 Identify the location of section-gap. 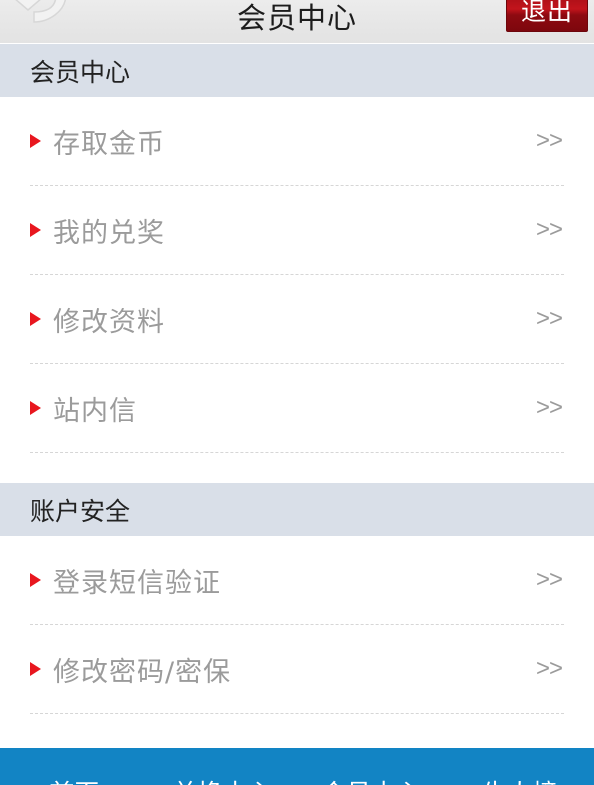
(297, 468).